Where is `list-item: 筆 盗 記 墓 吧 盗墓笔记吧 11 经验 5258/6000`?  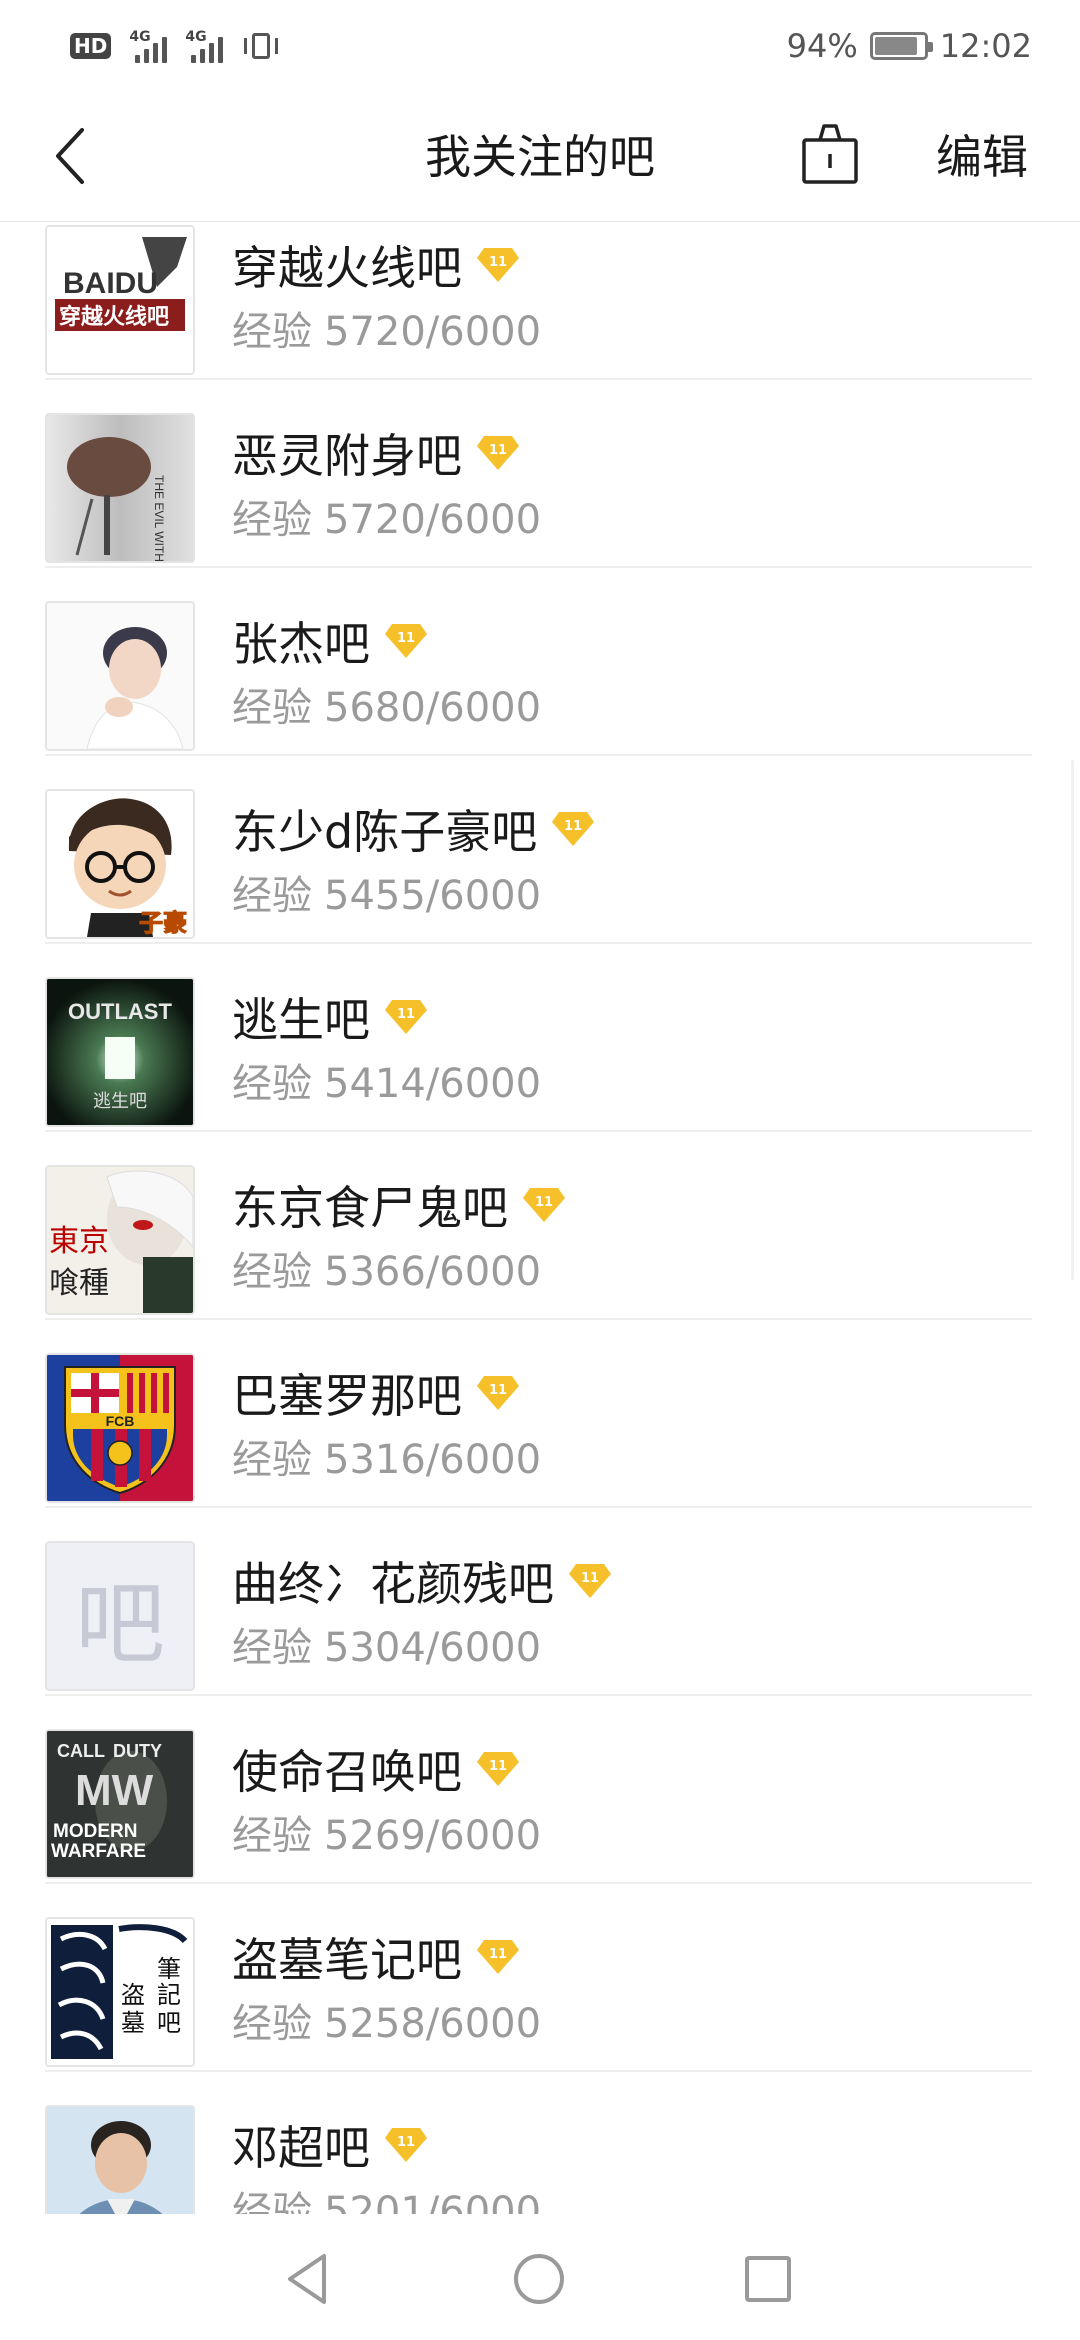
list-item: 筆 盗 記 墓 吧 盗墓笔记吧 11 经验 5258/6000 is located at coordinates (538, 1978).